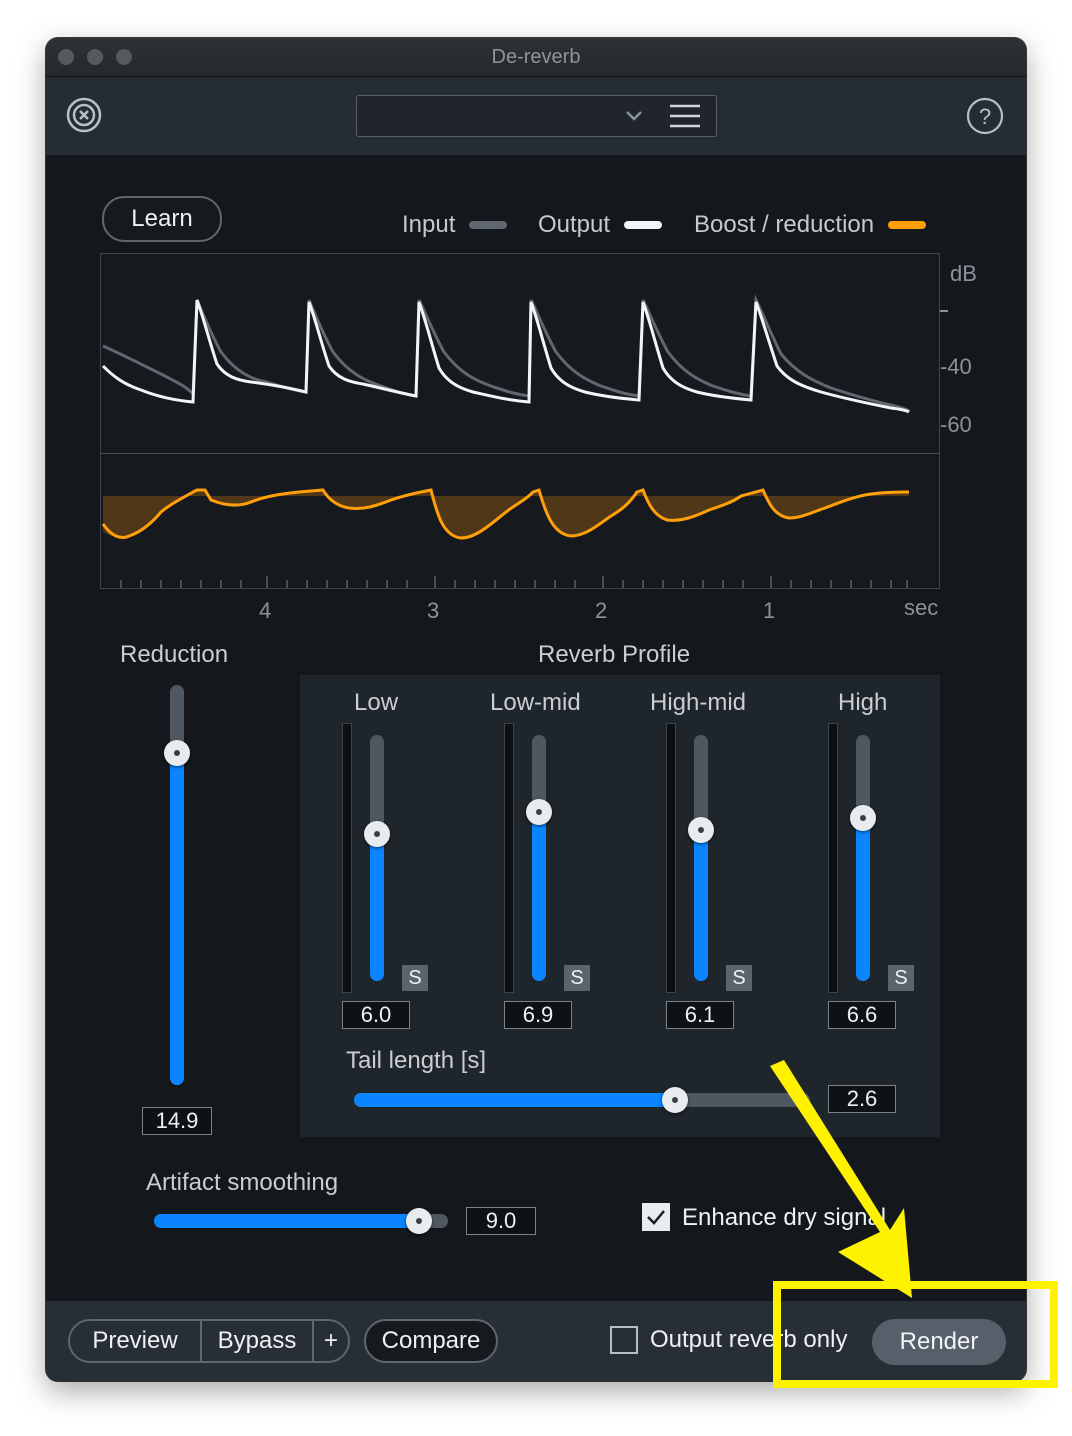 This screenshot has width=1072, height=1436. What do you see at coordinates (833, 858) in the screenshot?
I see `band-high-meter` at bounding box center [833, 858].